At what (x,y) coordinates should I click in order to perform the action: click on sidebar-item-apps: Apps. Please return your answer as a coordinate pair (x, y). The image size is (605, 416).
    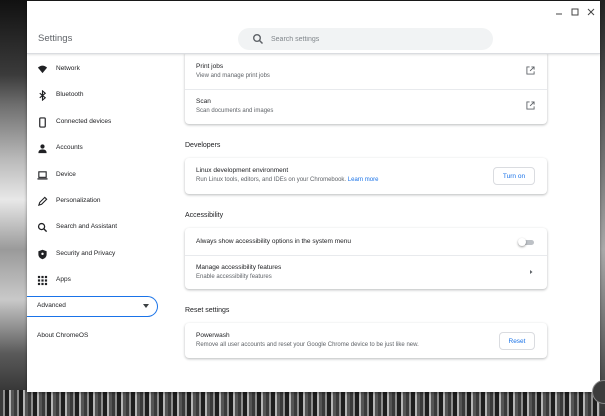
    Looking at the image, I should click on (94, 281).